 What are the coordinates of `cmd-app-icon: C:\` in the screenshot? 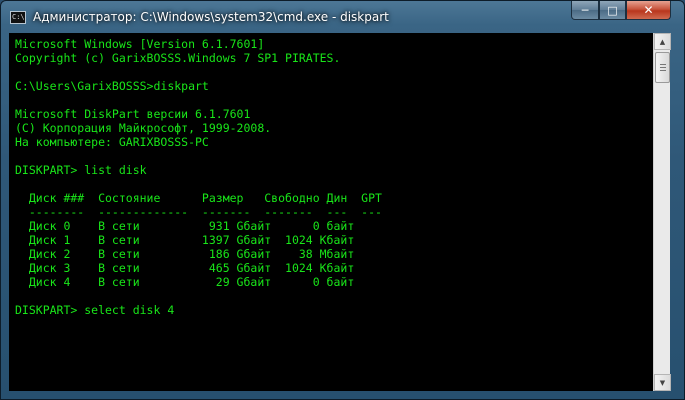 It's located at (18, 17).